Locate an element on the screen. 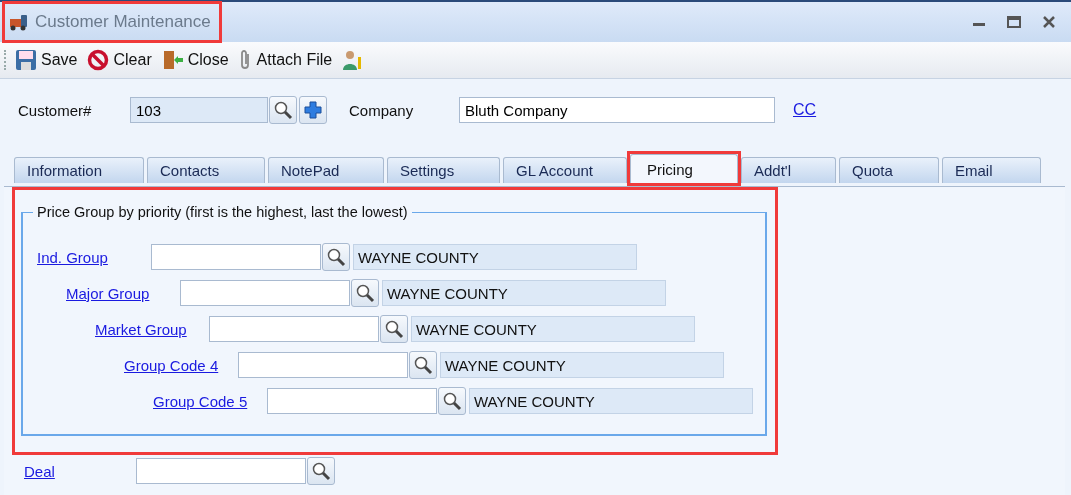 The image size is (1071, 495). clear-button: Clear is located at coordinates (119, 60).